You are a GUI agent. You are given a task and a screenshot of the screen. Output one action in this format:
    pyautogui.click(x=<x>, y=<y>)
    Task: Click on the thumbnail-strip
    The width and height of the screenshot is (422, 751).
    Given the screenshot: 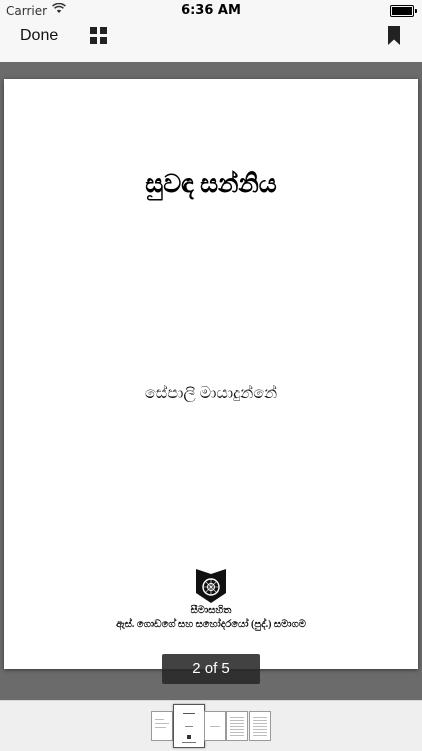 What is the action you would take?
    pyautogui.click(x=211, y=725)
    